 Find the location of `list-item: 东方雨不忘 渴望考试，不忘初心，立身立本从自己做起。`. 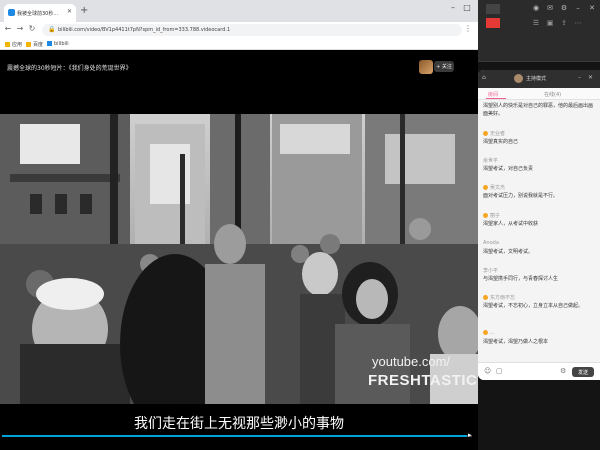

list-item: 东方雨不忘 渴望考试，不忘初心，立身立本从自己做起。 is located at coordinates (538, 302).